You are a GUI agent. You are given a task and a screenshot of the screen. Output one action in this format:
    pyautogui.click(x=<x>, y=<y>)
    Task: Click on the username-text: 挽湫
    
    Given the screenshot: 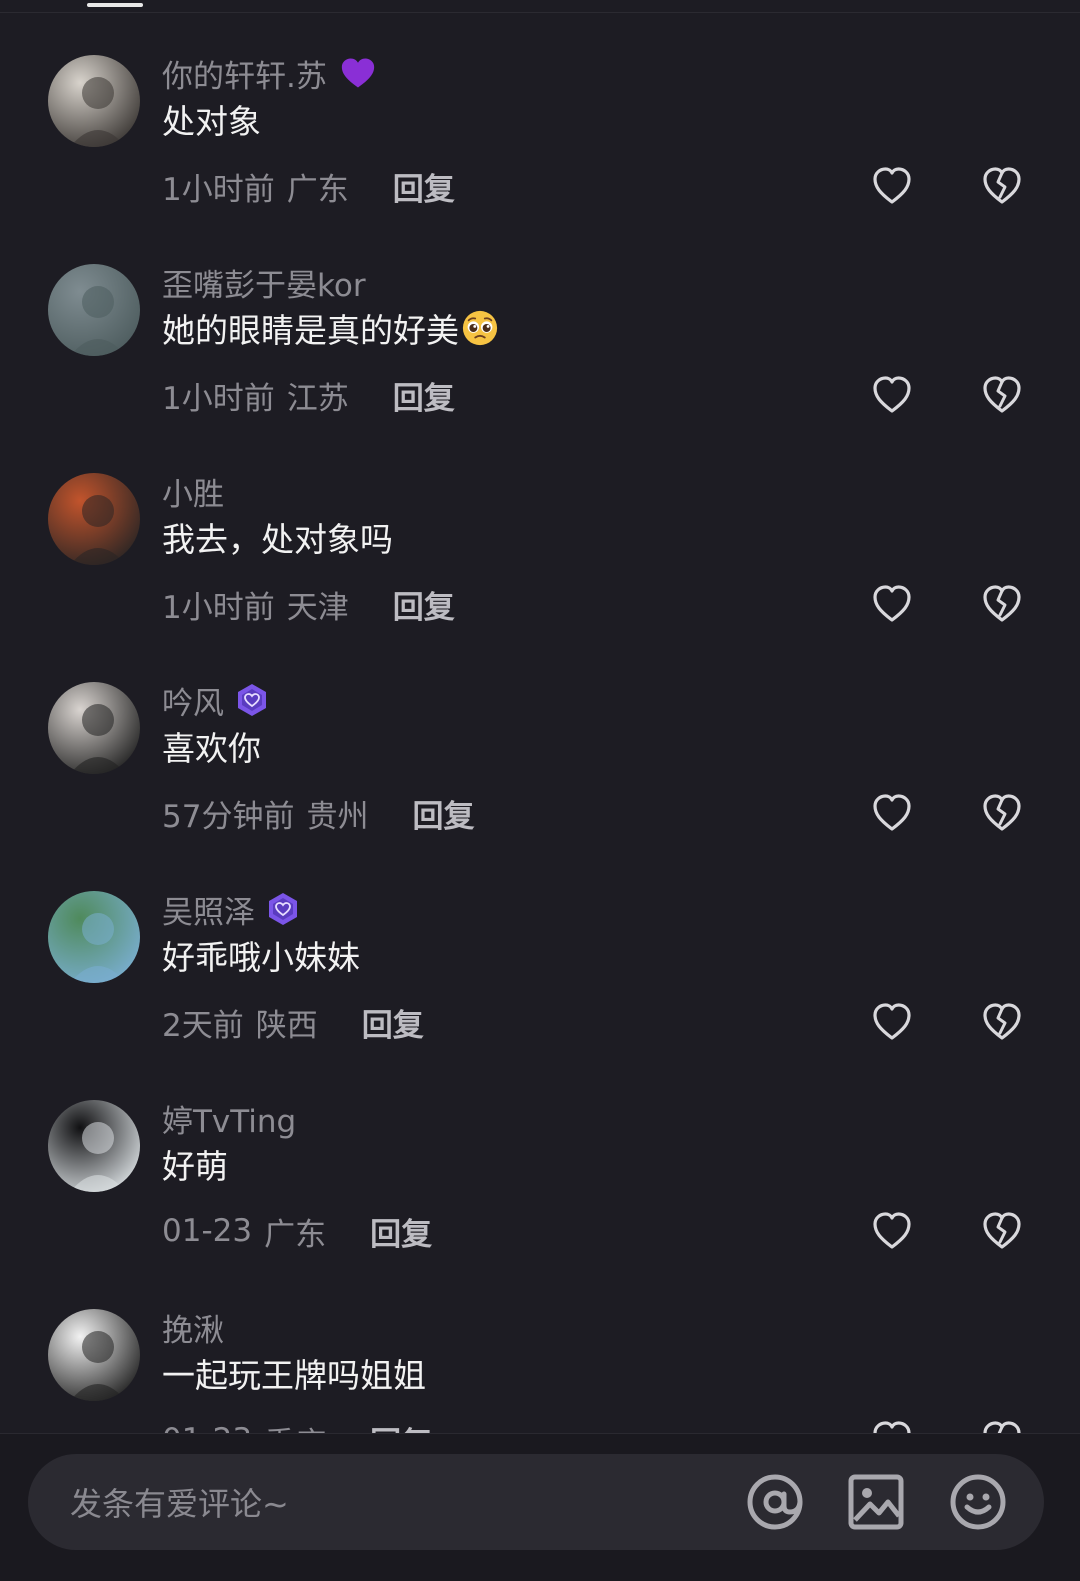 What is the action you would take?
    pyautogui.click(x=193, y=1330)
    